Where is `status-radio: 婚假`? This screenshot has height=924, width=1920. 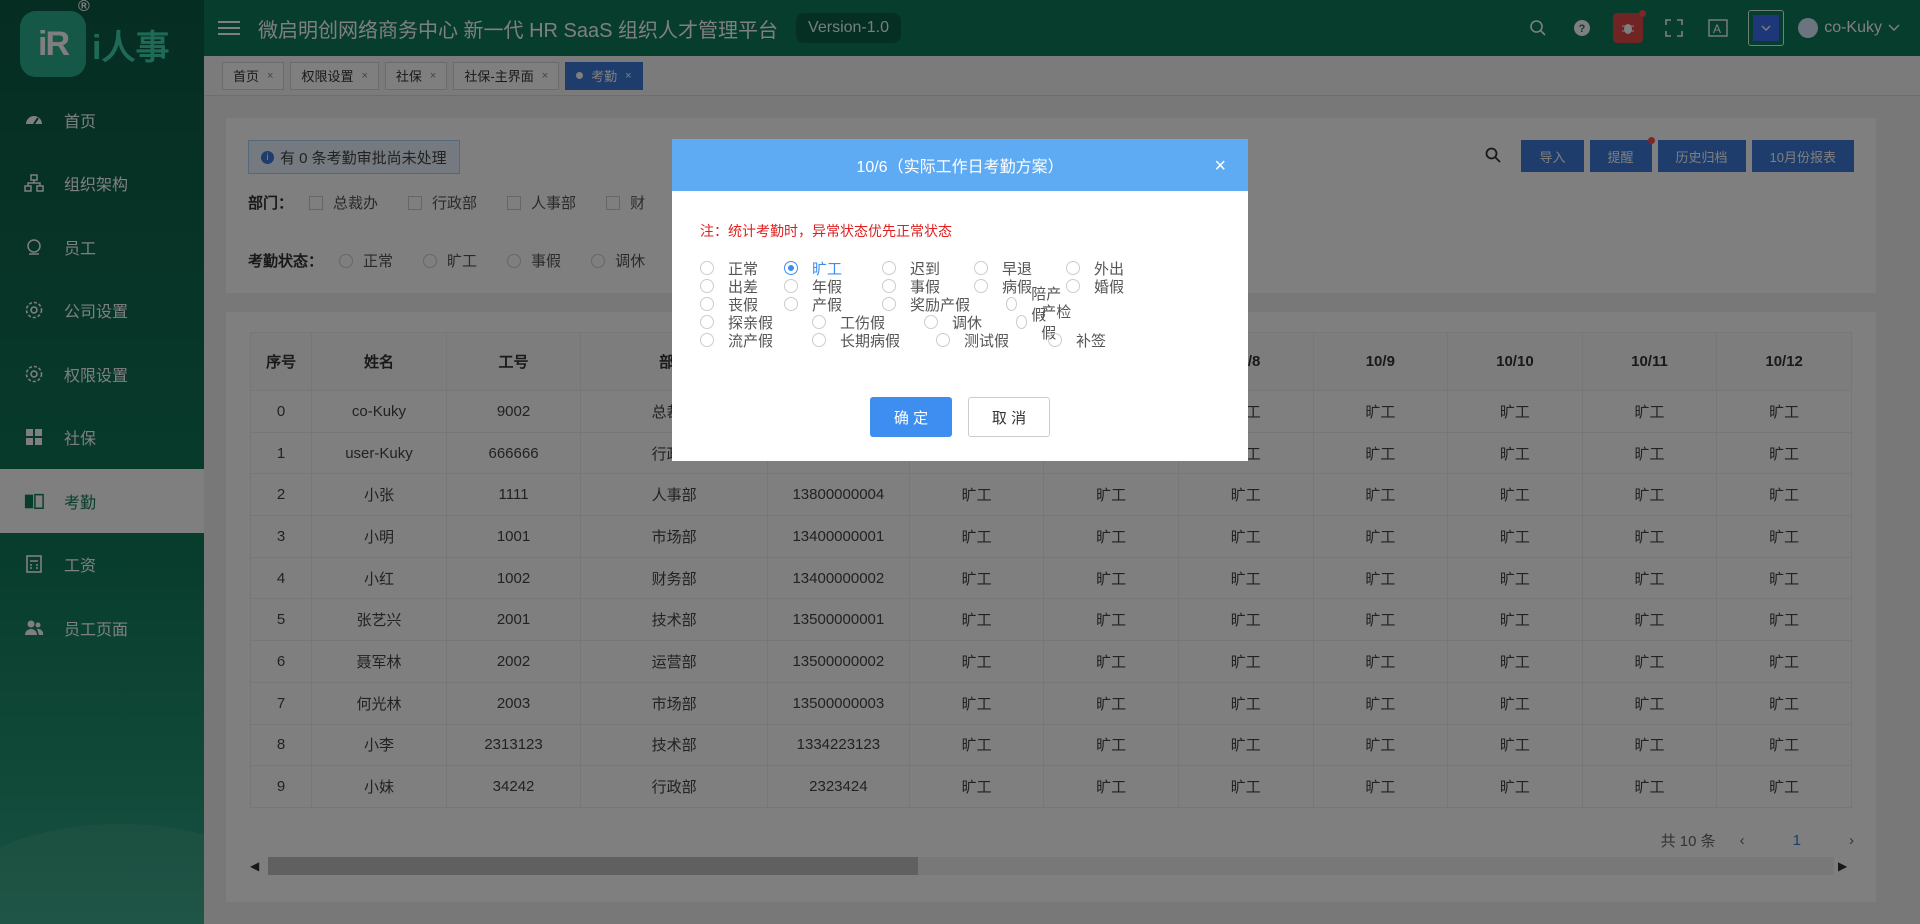 status-radio: 婚假 is located at coordinates (1096, 286).